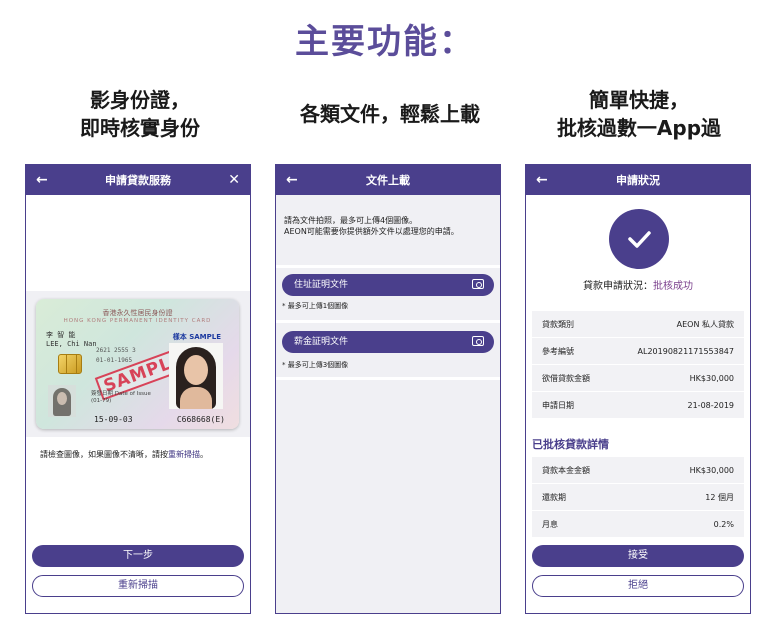 This screenshot has height=628, width=770. Describe the element at coordinates (638, 351) in the screenshot. I see `table-row: 參考編號 AL20190821171553847` at that location.